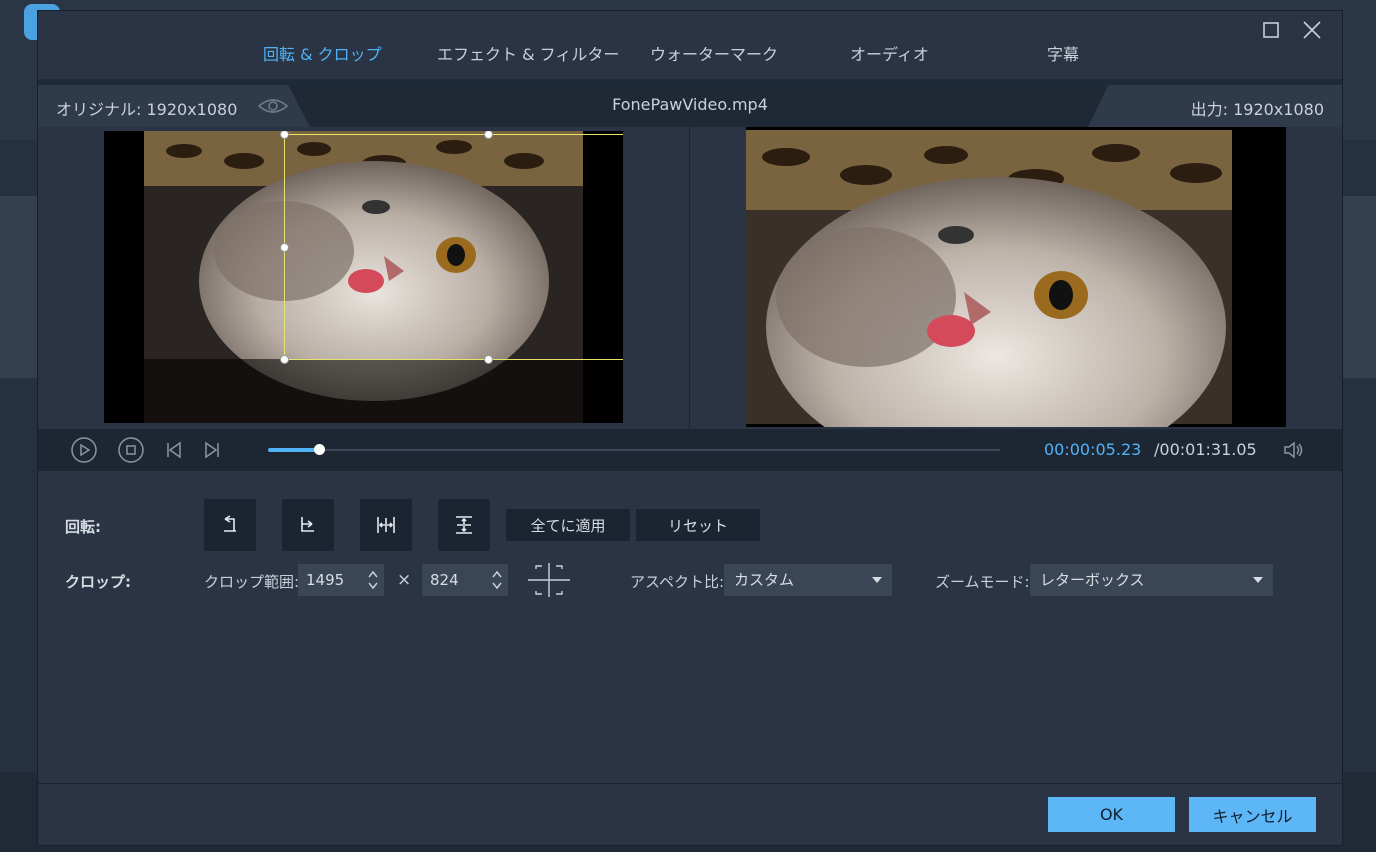 This screenshot has height=852, width=1376. Describe the element at coordinates (568, 525) in the screenshot. I see `apply-all-button: 全てに適用` at that location.